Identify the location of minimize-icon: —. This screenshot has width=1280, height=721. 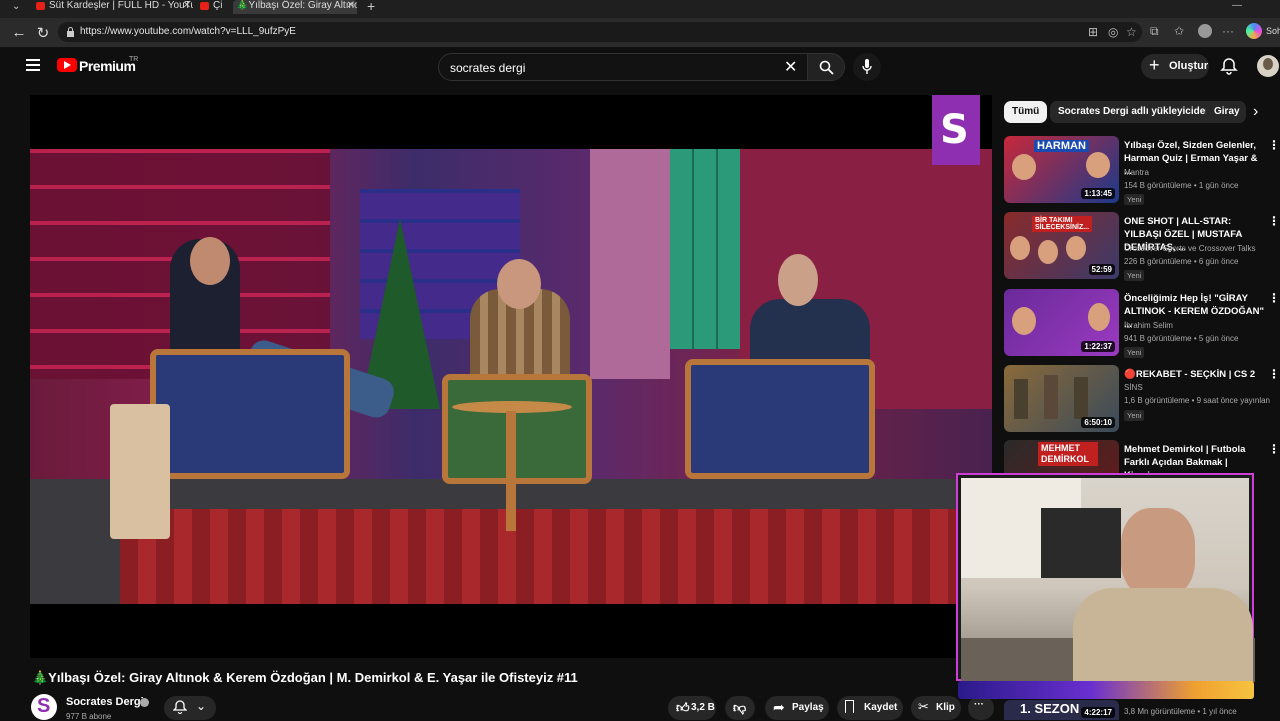
(1237, 5).